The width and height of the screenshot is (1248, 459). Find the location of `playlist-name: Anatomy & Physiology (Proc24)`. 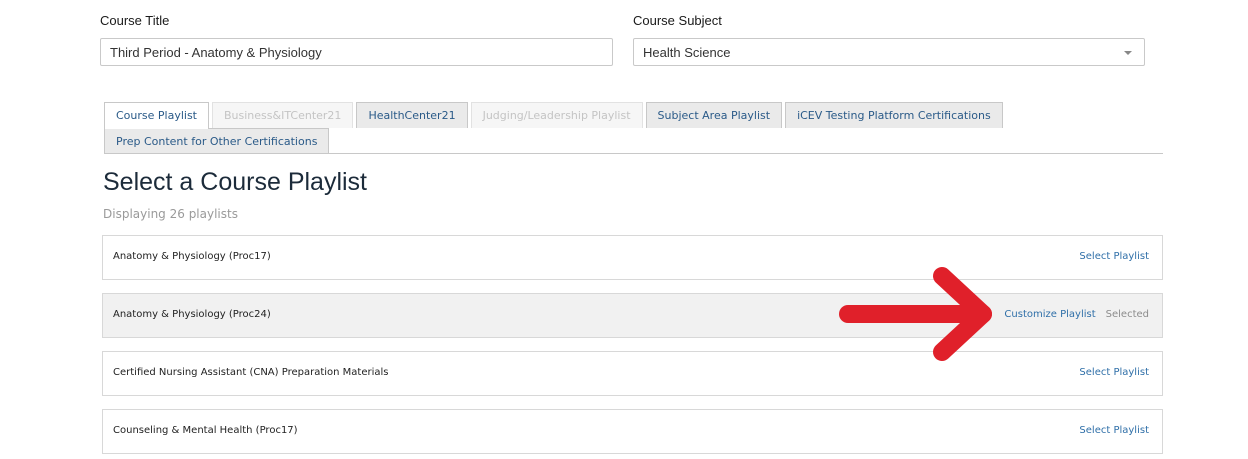

playlist-name: Anatomy & Physiology (Proc24) is located at coordinates (192, 314).